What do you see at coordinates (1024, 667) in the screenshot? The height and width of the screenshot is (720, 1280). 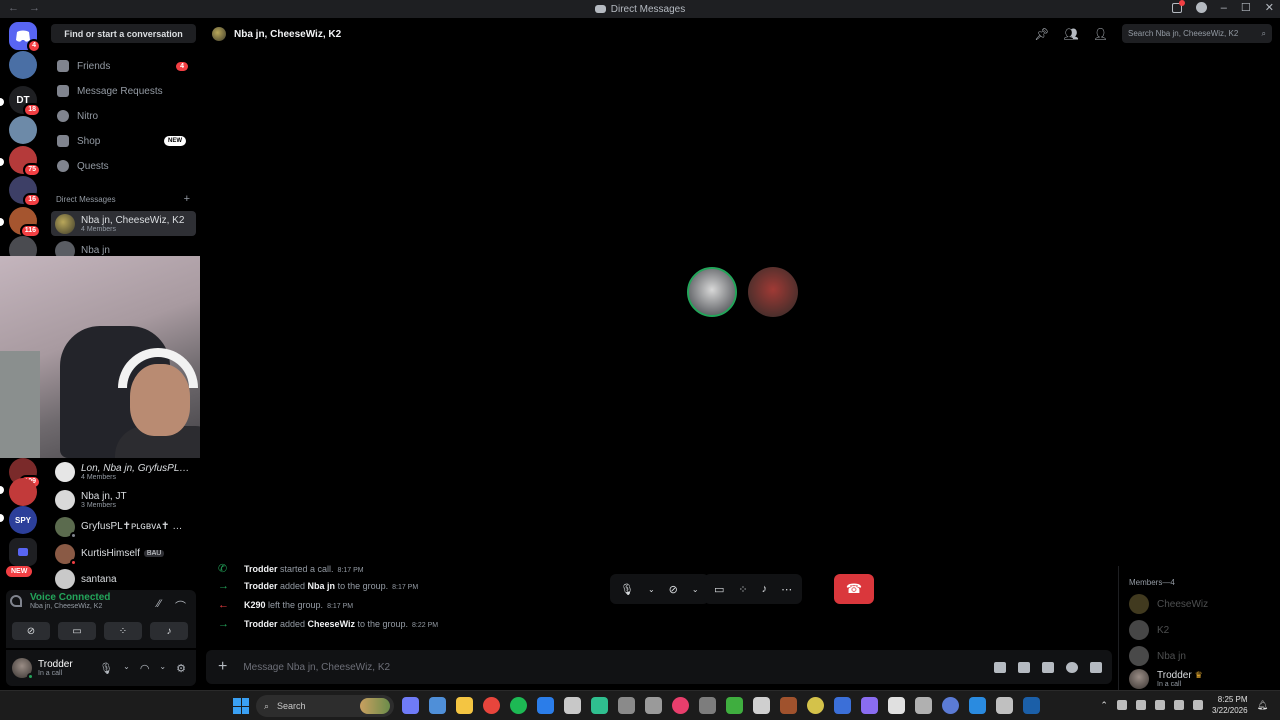 I see `gif-icon` at bounding box center [1024, 667].